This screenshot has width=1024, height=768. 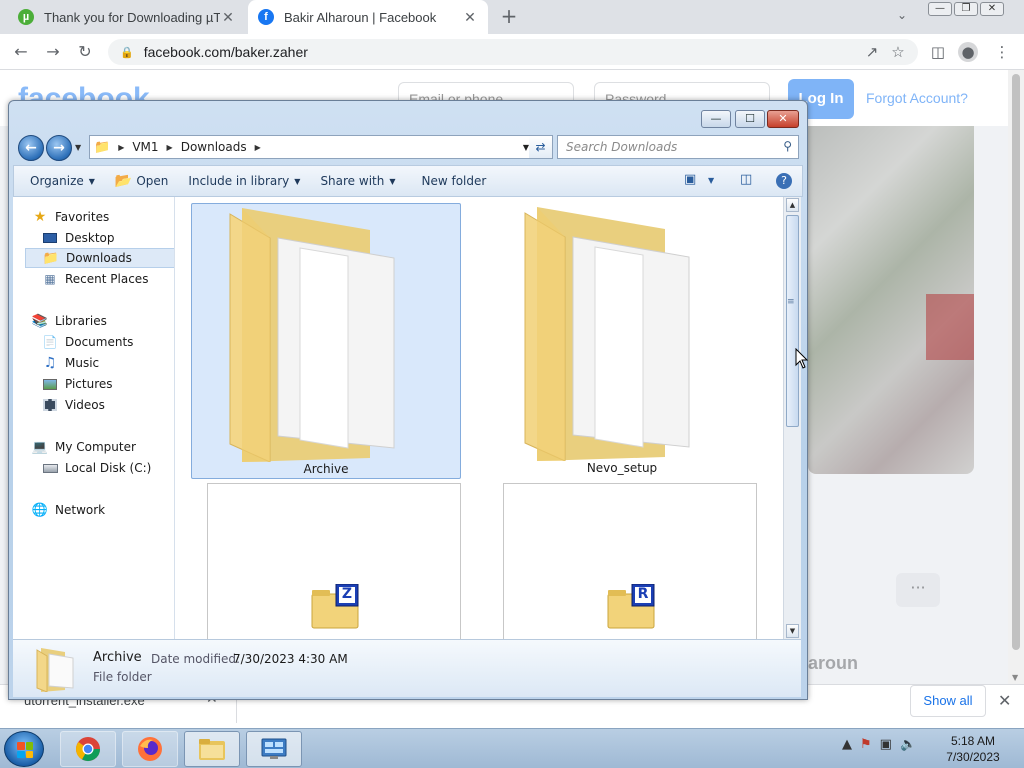 What do you see at coordinates (678, 147) in the screenshot?
I see `search-input: Search Downloads ⚲` at bounding box center [678, 147].